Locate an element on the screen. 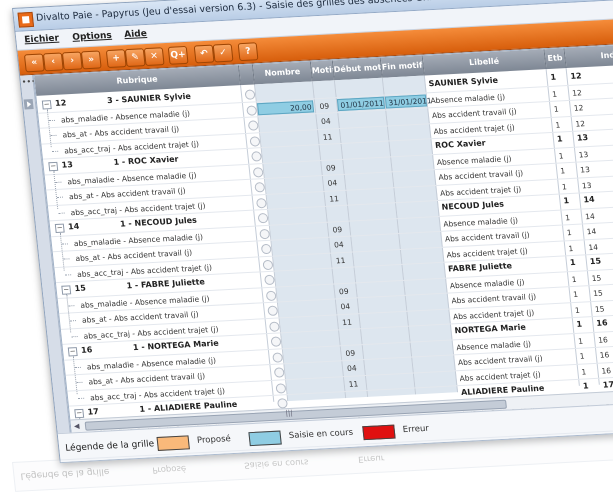 This screenshot has width=613, height=504. column-header-debut: Début motif is located at coordinates (357, 69).